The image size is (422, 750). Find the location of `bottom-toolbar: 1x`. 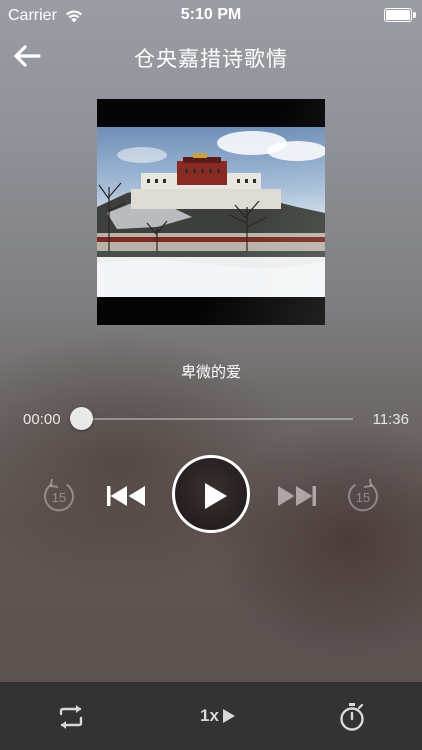

bottom-toolbar: 1x is located at coordinates (211, 716).